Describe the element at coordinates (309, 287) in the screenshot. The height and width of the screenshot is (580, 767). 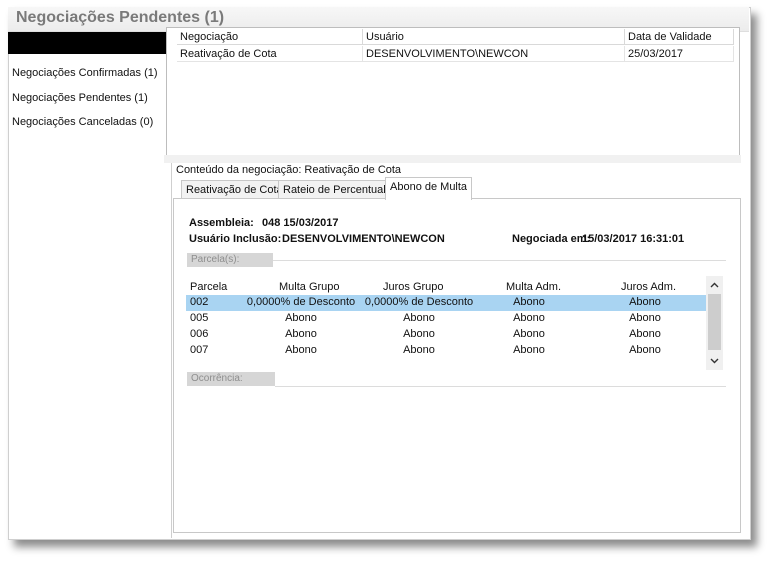
I see `column-header-multa-grupo: Multa Grupo` at that location.